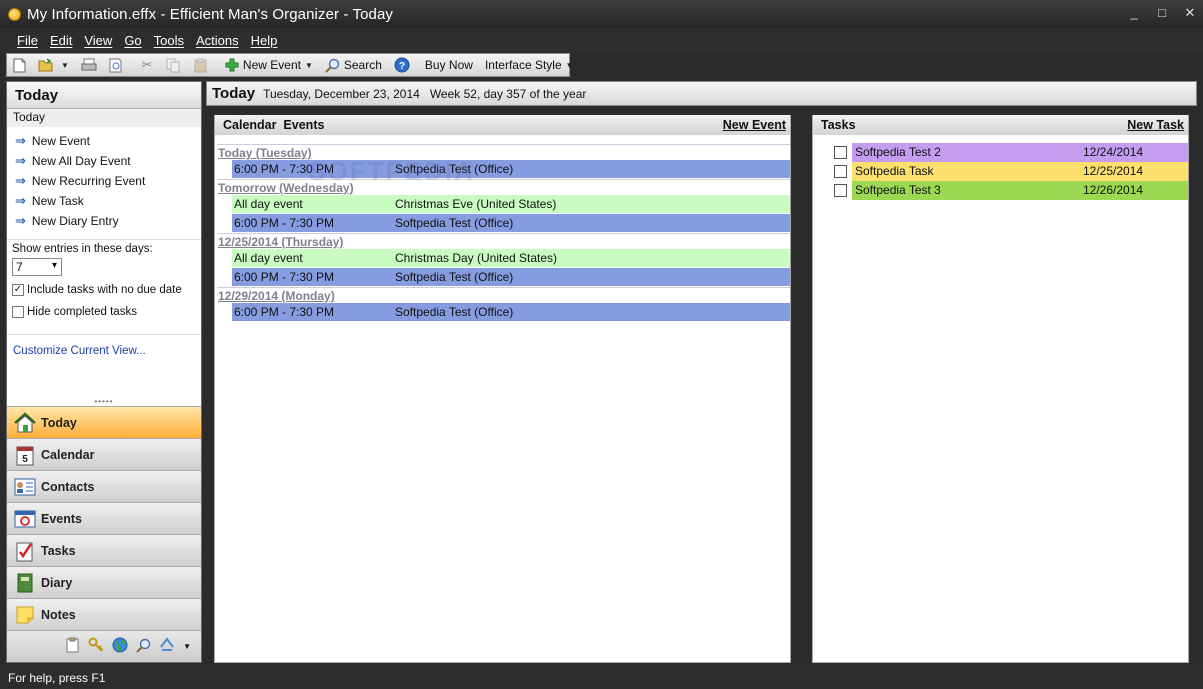  Describe the element at coordinates (503, 152) in the screenshot. I see `day-header: Today (Tuesday)` at that location.